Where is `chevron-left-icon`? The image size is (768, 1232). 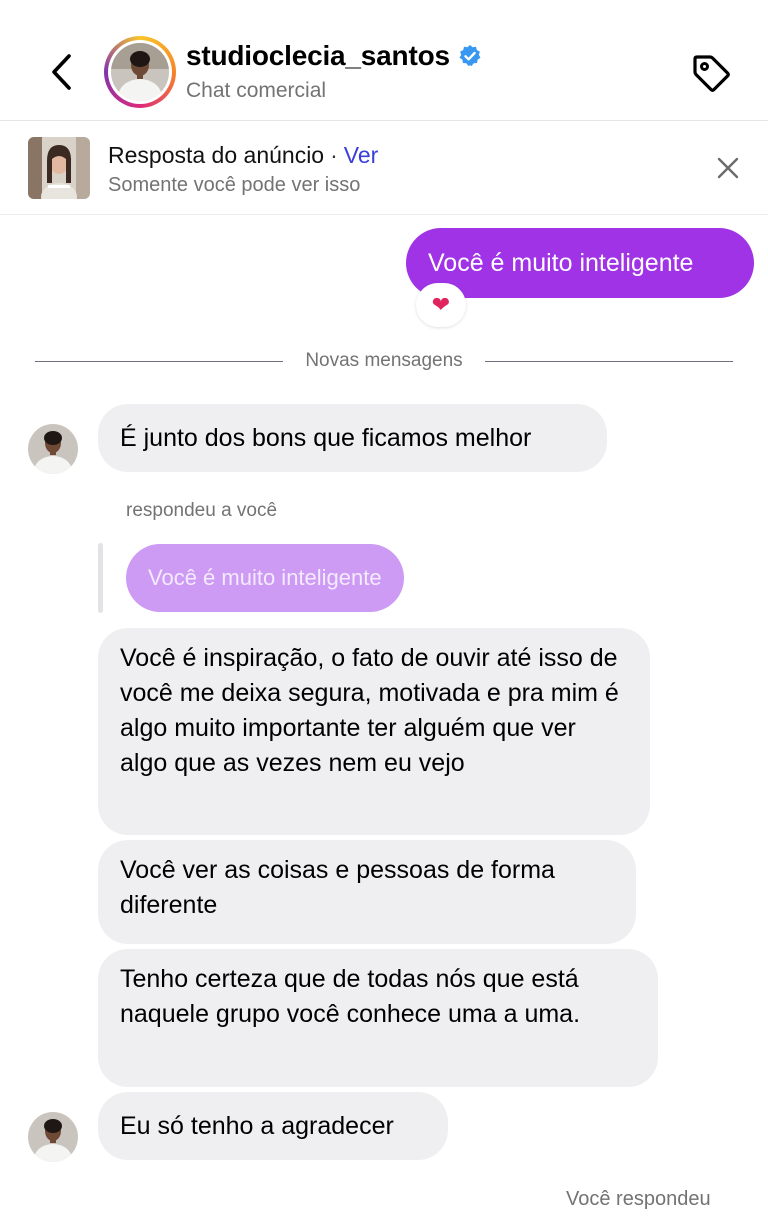 chevron-left-icon is located at coordinates (61, 72).